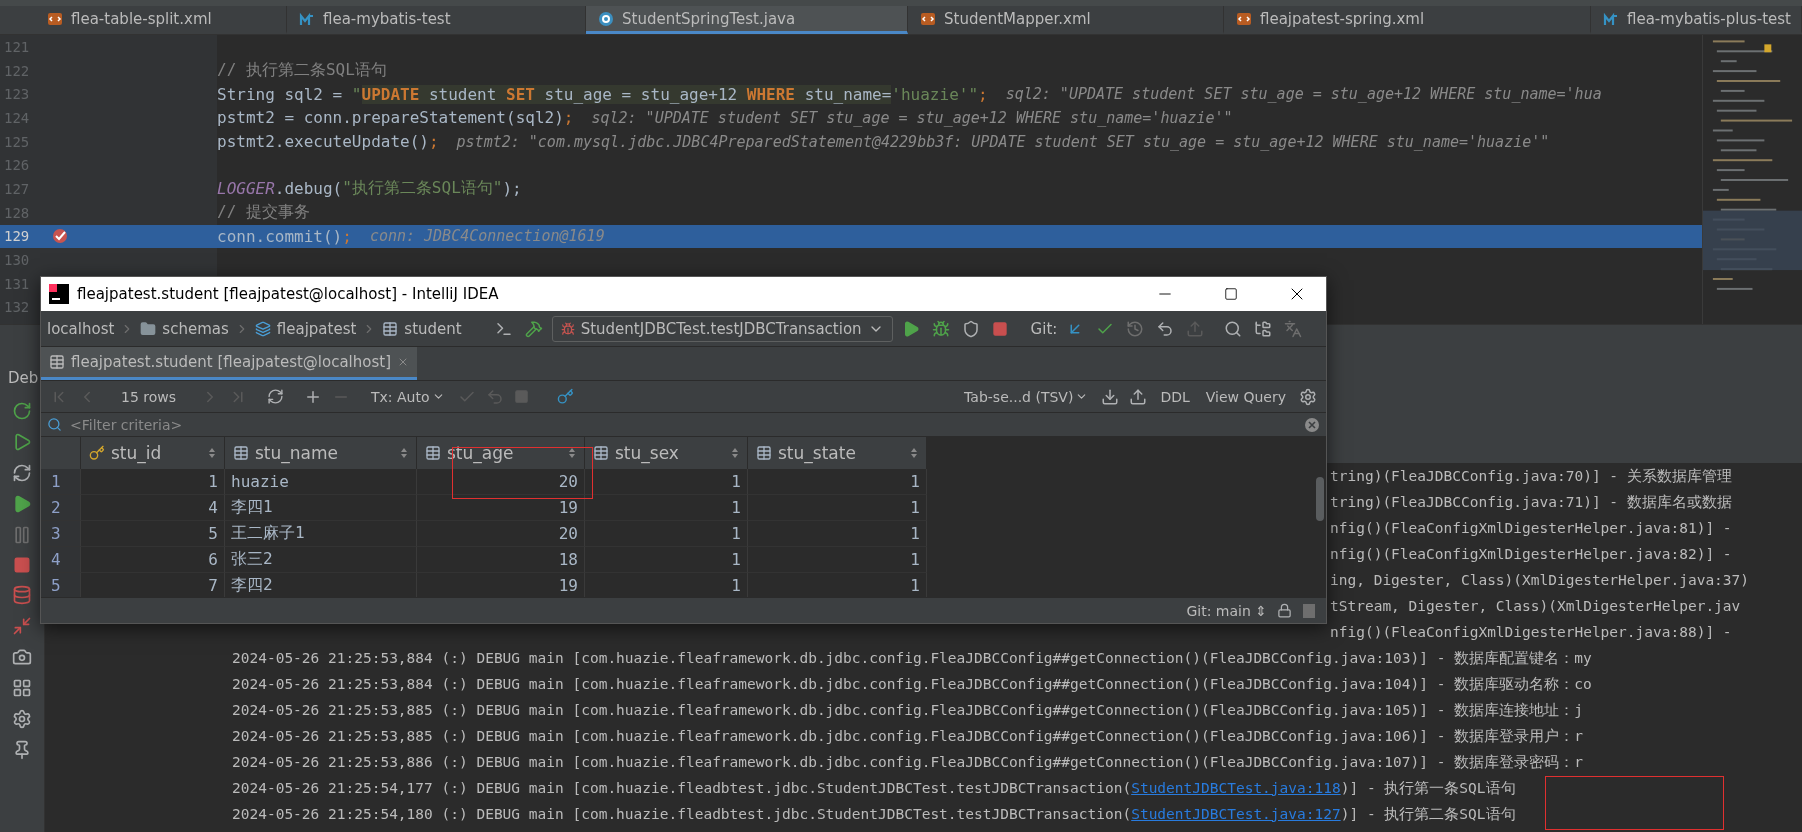 This screenshot has width=1802, height=832. Describe the element at coordinates (1696, 20) in the screenshot. I see `editor-tab: flea-mybatis-plus-test` at that location.